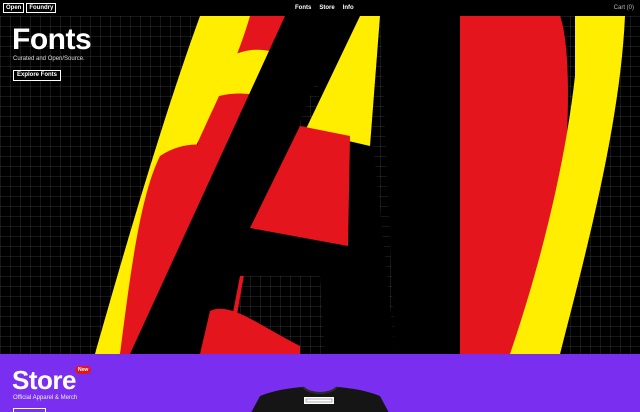 The width and height of the screenshot is (640, 412). I want to click on main-nav: Fonts Store Info, so click(324, 8).